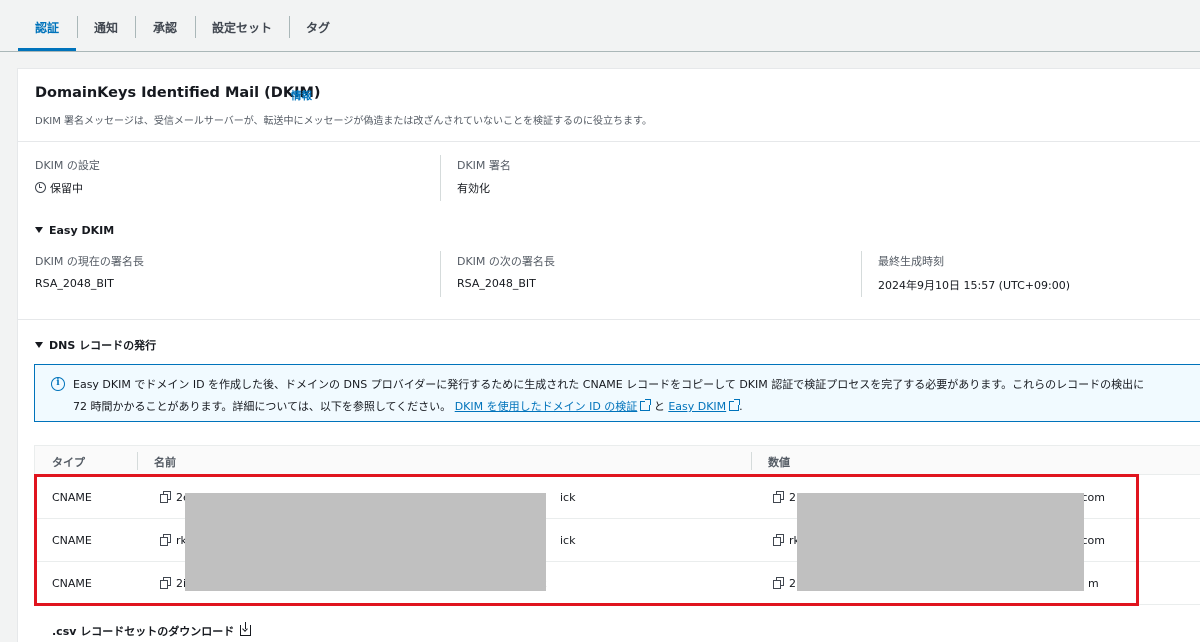 The image size is (1200, 642). What do you see at coordinates (318, 26) in the screenshot?
I see `tab-tags: タグ` at bounding box center [318, 26].